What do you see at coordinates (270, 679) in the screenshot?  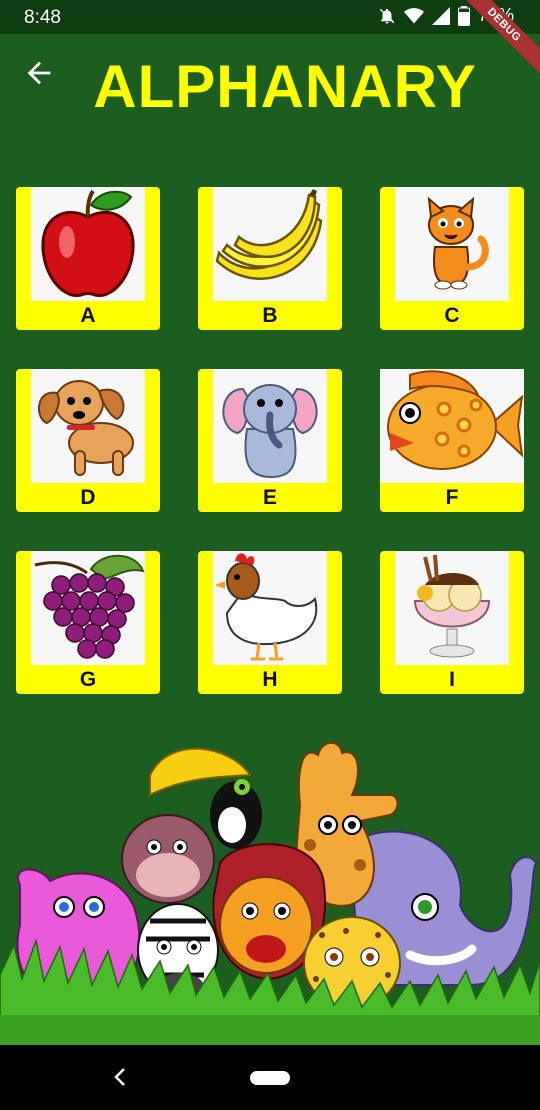 I see `card-letter: H` at bounding box center [270, 679].